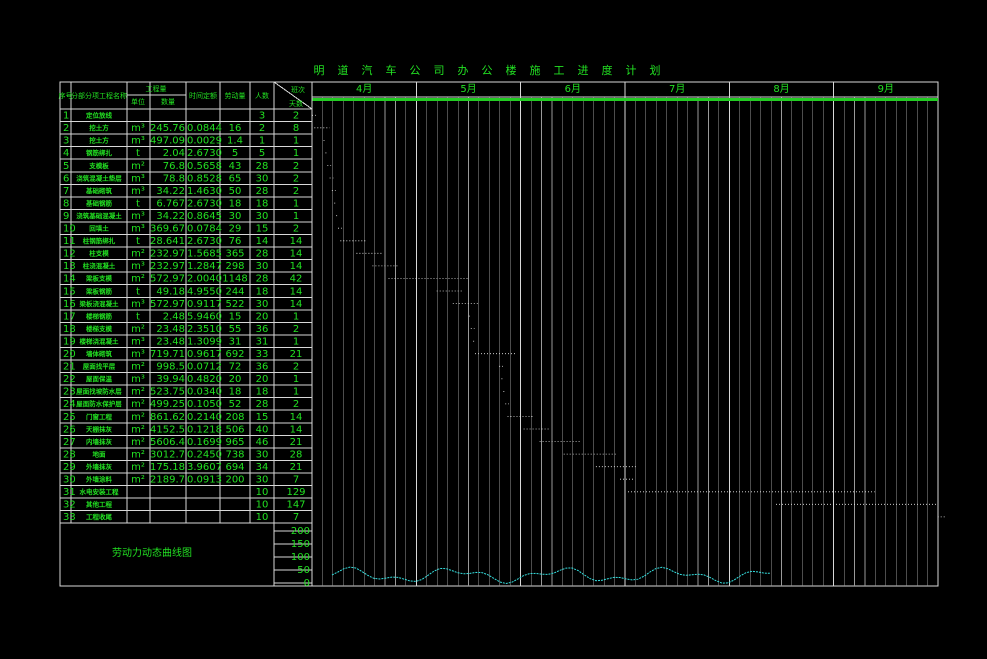  Describe the element at coordinates (167, 354) in the screenshot. I see `row-amount: 719.71` at that location.